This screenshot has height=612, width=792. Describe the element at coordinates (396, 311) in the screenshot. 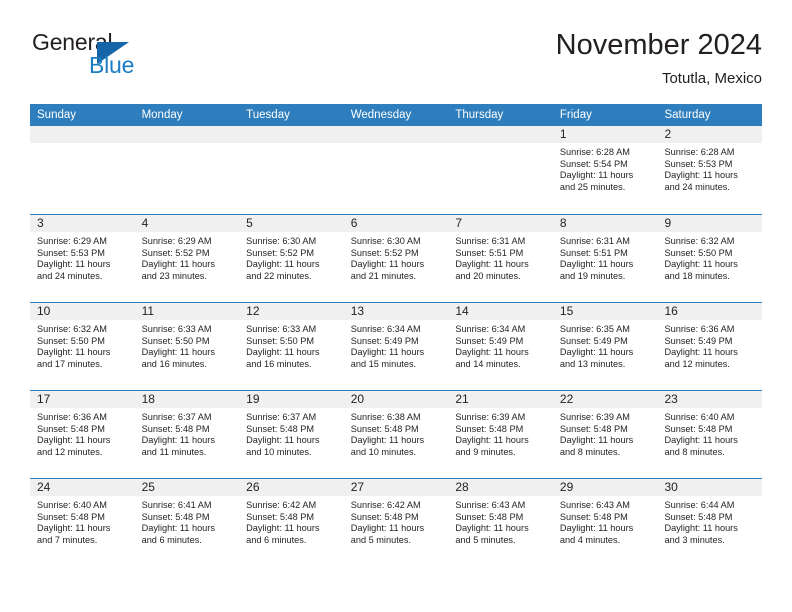

I see `day-number: 13` at that location.